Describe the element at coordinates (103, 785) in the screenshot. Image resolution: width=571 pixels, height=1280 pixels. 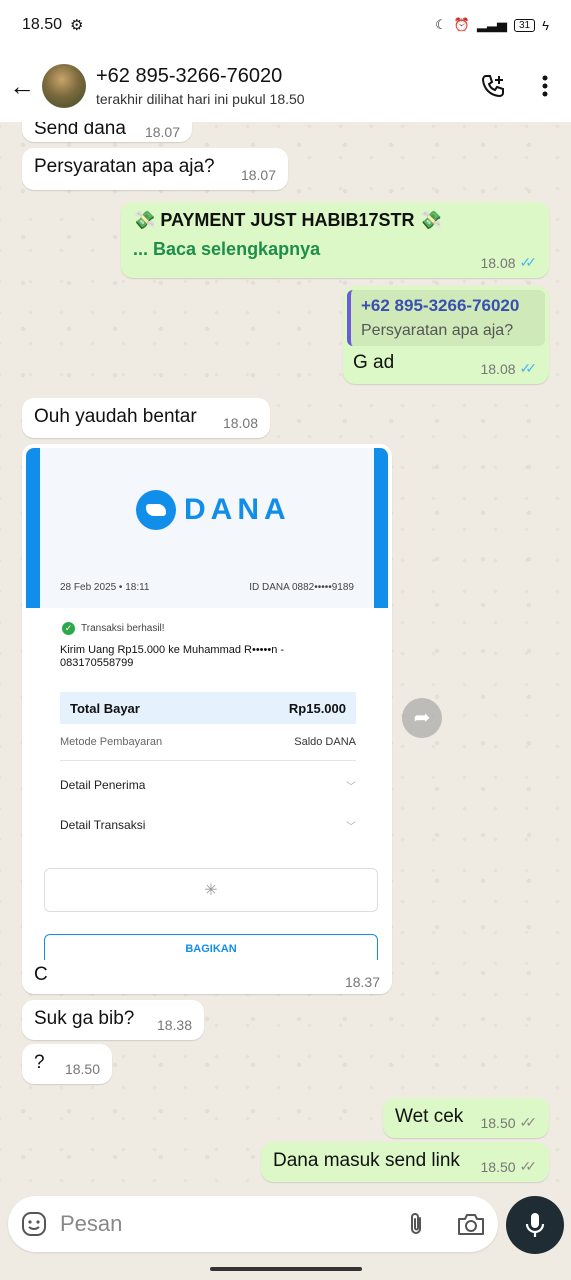
I see `detail-recipient-label: Detail Penerima` at that location.